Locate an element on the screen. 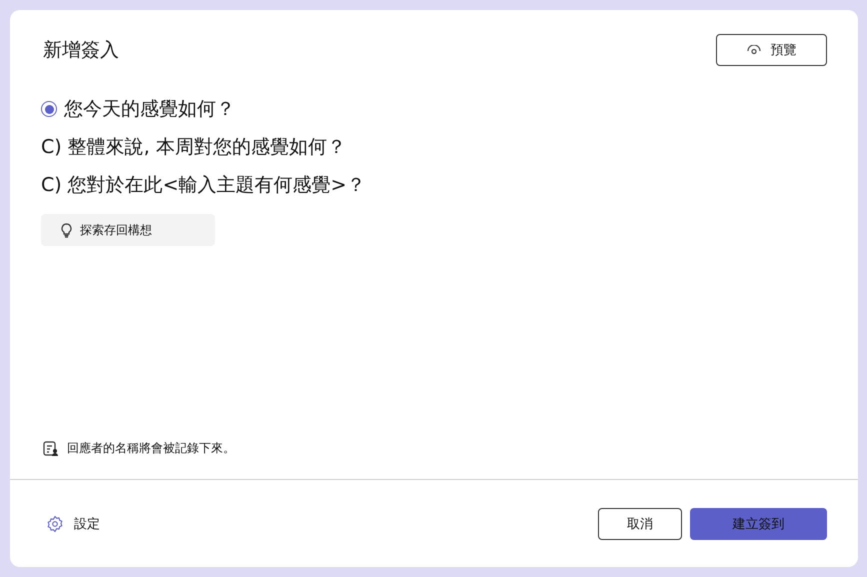 This screenshot has width=867, height=577. settings-icon is located at coordinates (55, 524).